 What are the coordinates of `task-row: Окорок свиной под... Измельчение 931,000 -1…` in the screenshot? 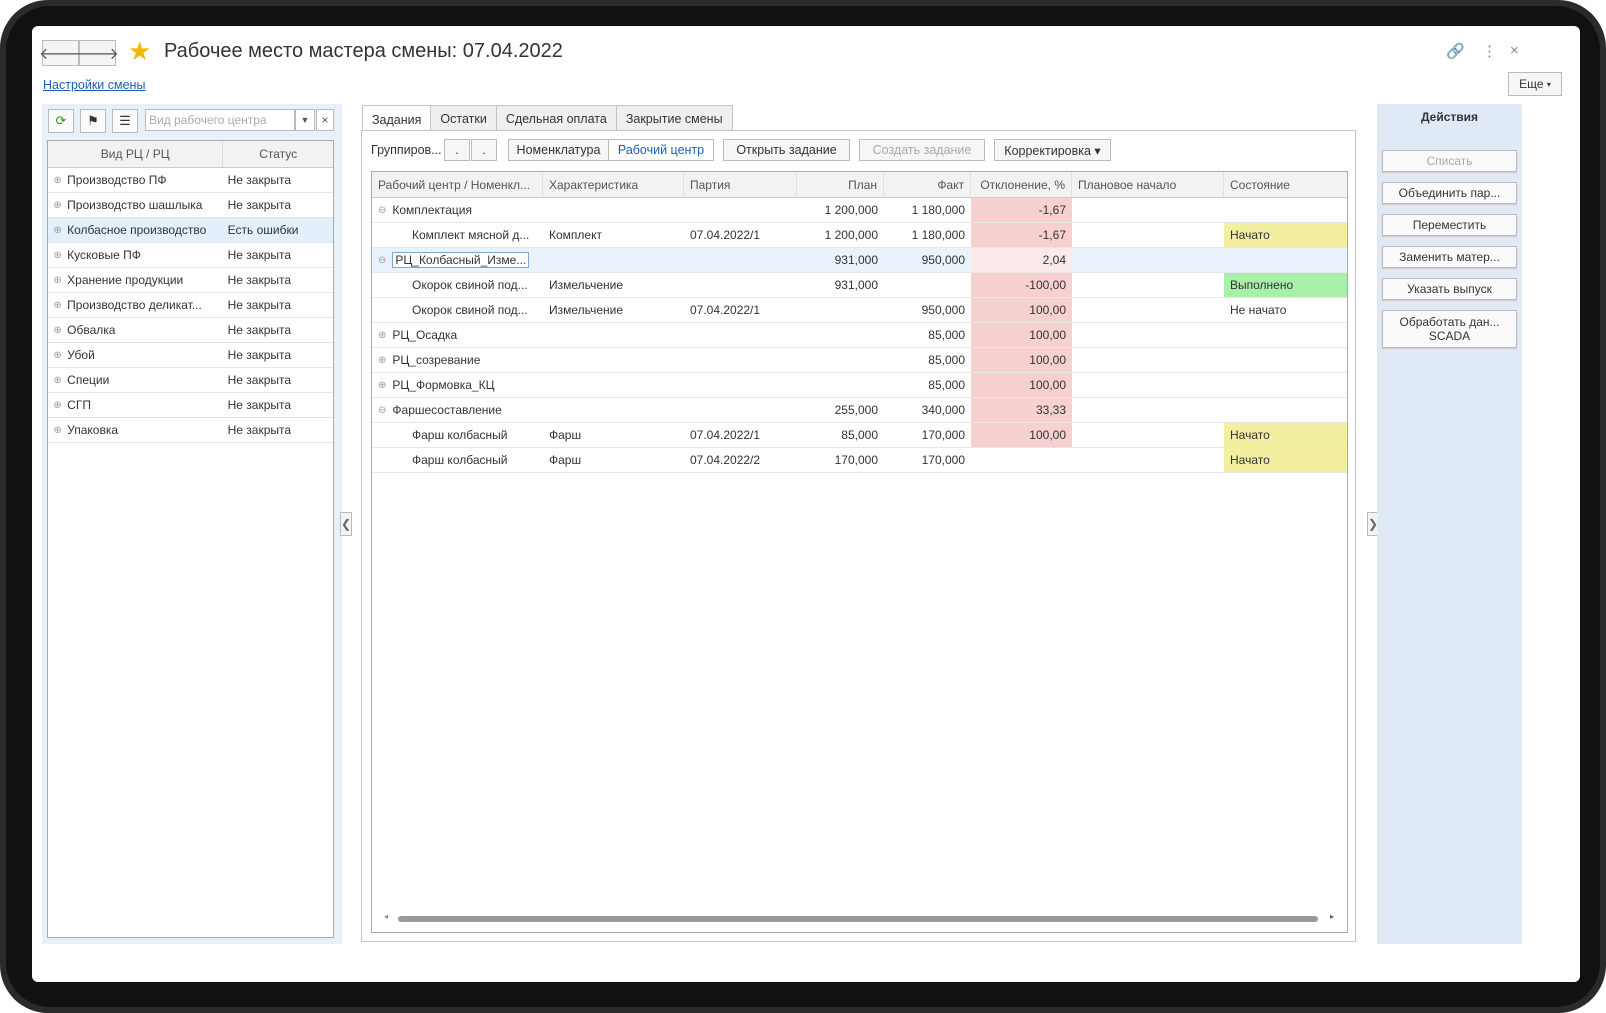 It's located at (859, 285).